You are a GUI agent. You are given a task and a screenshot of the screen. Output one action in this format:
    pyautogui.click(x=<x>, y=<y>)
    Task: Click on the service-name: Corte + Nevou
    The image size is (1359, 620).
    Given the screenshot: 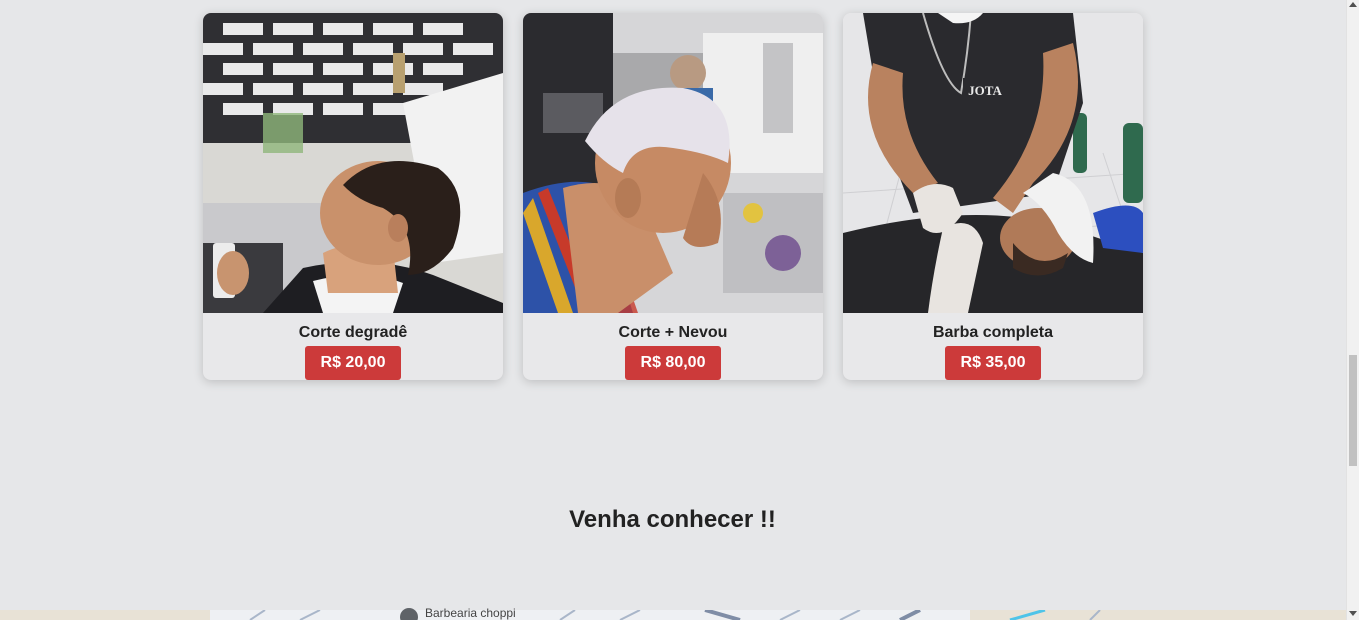 What is the action you would take?
    pyautogui.click(x=673, y=332)
    